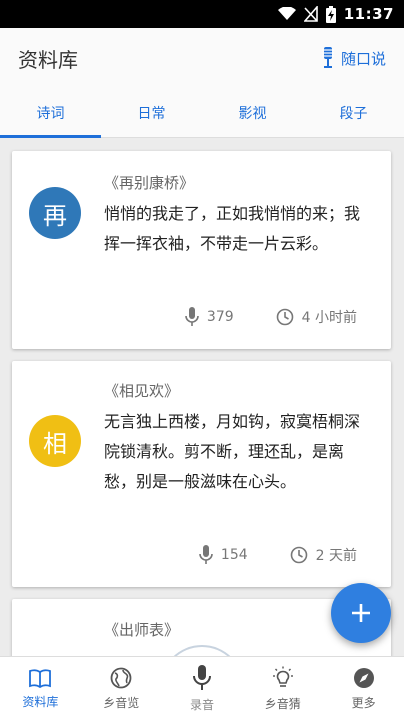 The width and height of the screenshot is (404, 720). I want to click on nav-library: 资料库, so click(40, 688).